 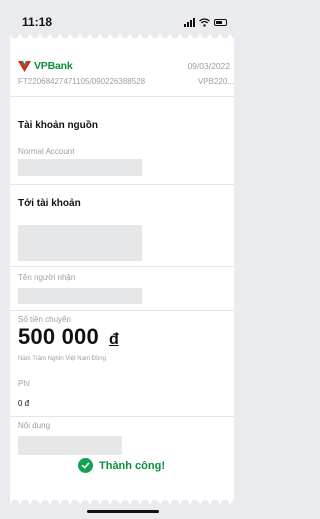 What do you see at coordinates (47, 277) in the screenshot?
I see `recipient-label: Tên người nhận` at bounding box center [47, 277].